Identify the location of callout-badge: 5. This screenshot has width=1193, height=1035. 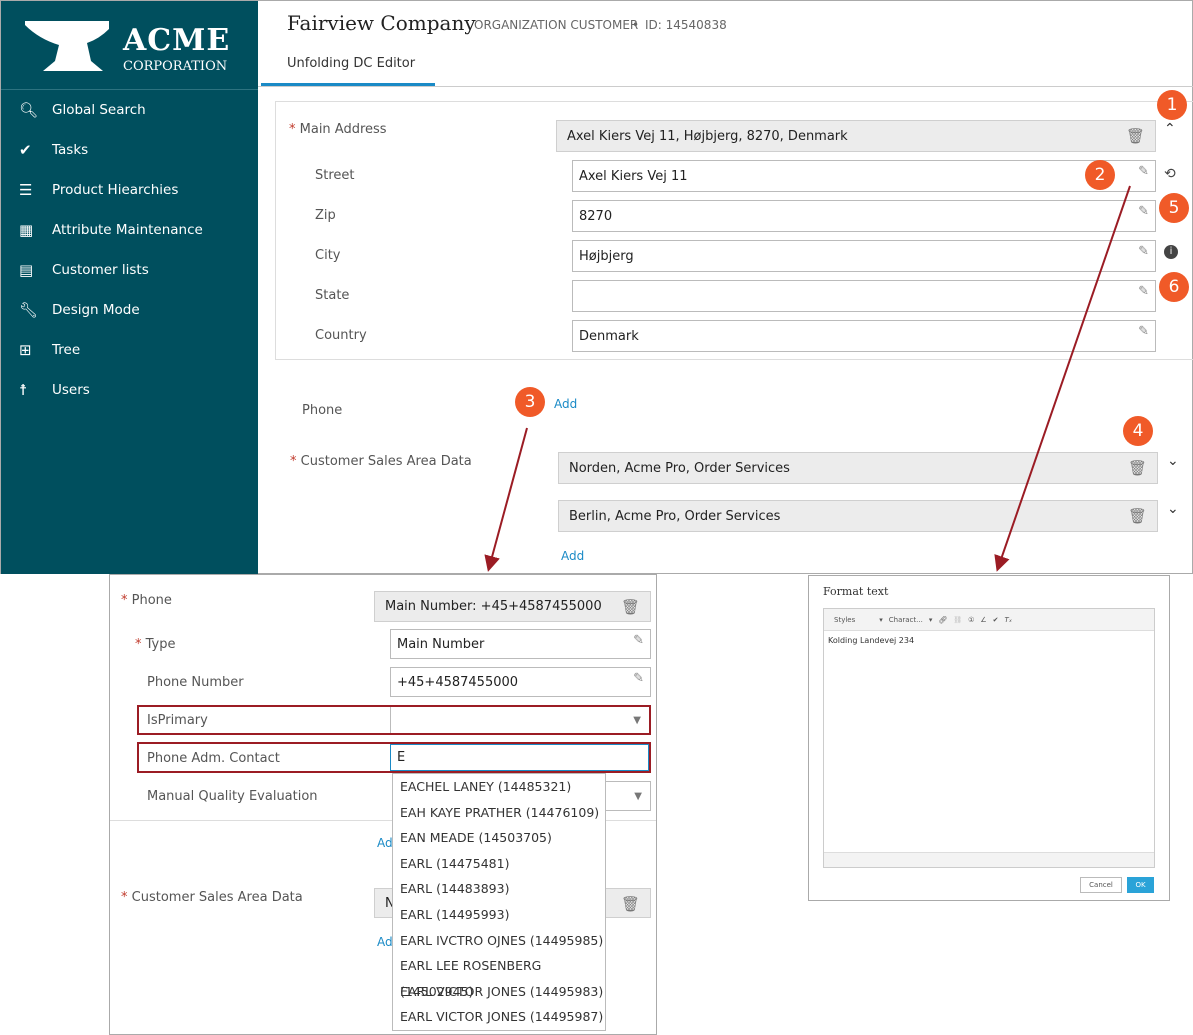
(1174, 208).